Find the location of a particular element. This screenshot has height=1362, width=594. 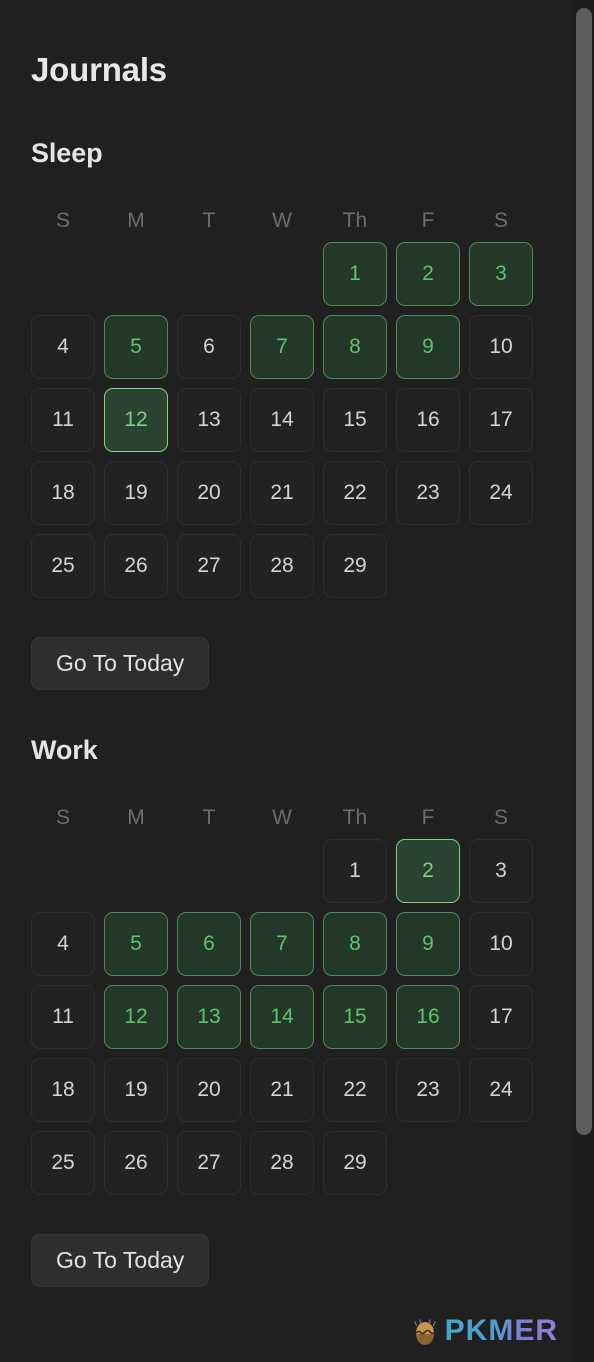

section-title-work: Work is located at coordinates (64, 749).